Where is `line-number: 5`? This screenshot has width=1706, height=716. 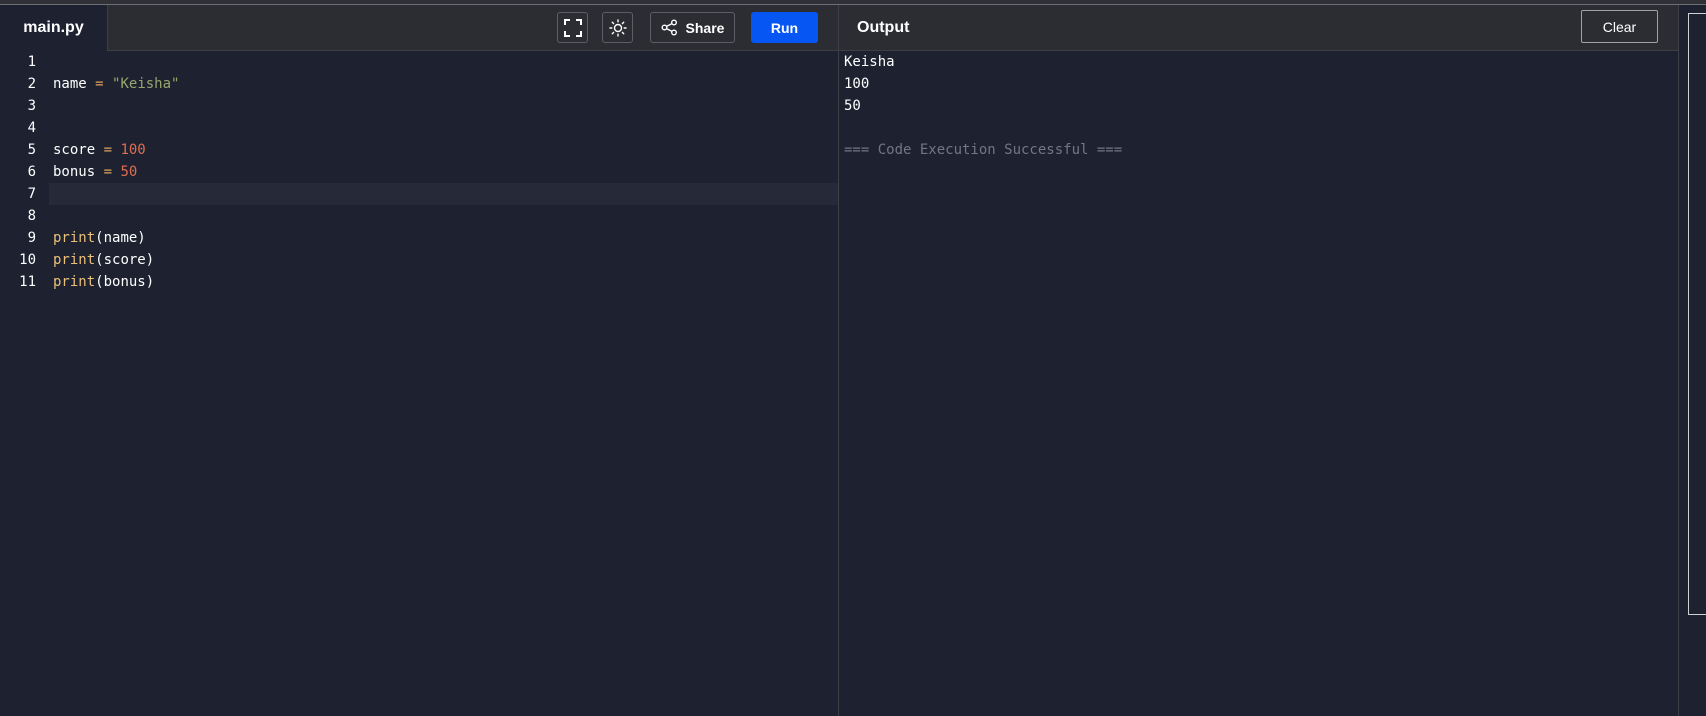
line-number: 5 is located at coordinates (31, 150).